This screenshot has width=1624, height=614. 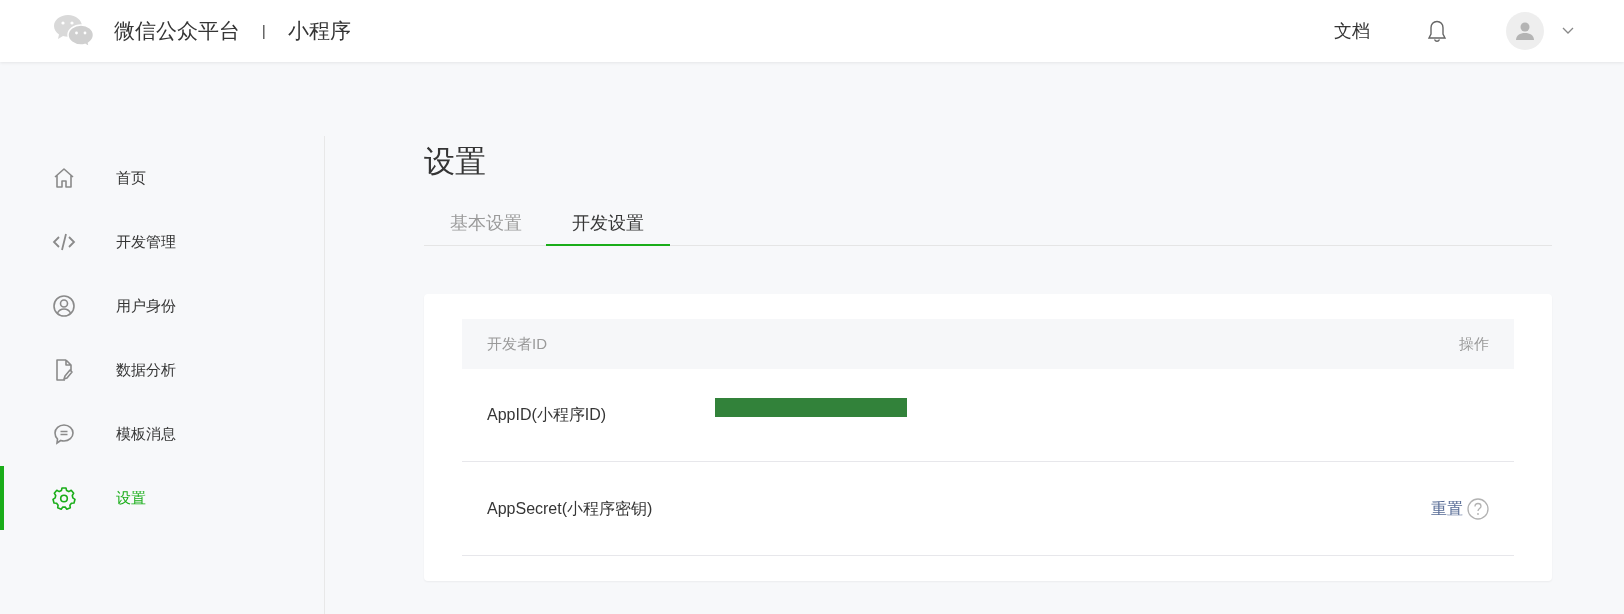 I want to click on product-title: 小程序, so click(x=319, y=31).